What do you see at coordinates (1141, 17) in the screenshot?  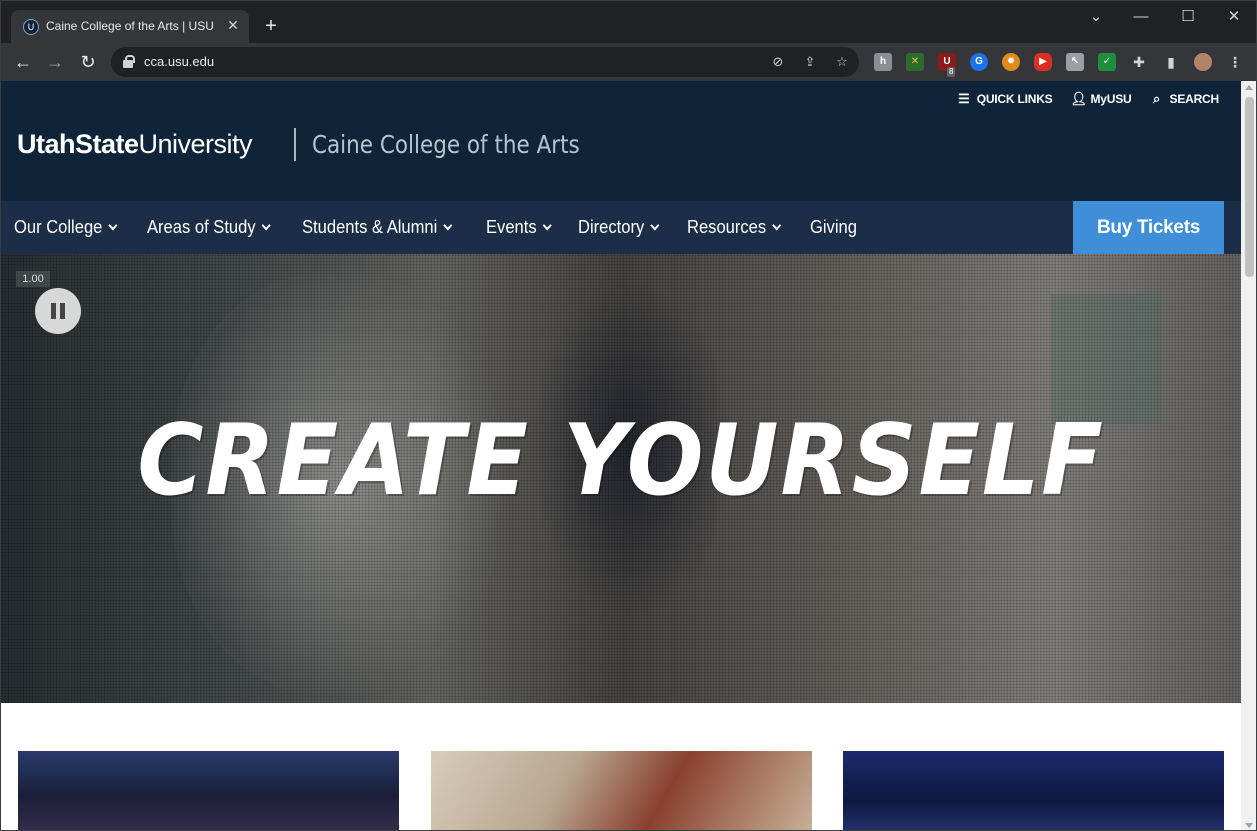 I see `minimize-icon: —` at bounding box center [1141, 17].